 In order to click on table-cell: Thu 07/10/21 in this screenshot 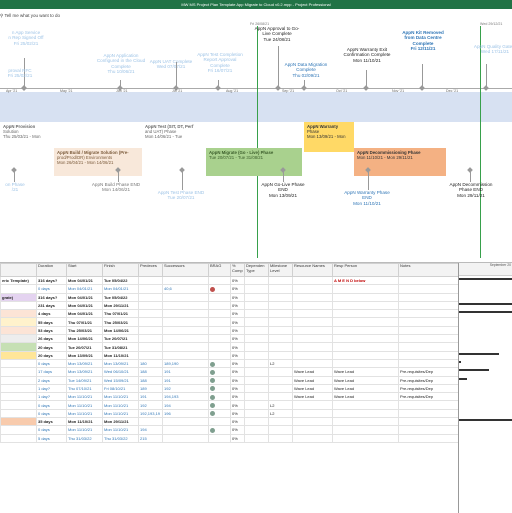, I will do `click(84, 388)`.